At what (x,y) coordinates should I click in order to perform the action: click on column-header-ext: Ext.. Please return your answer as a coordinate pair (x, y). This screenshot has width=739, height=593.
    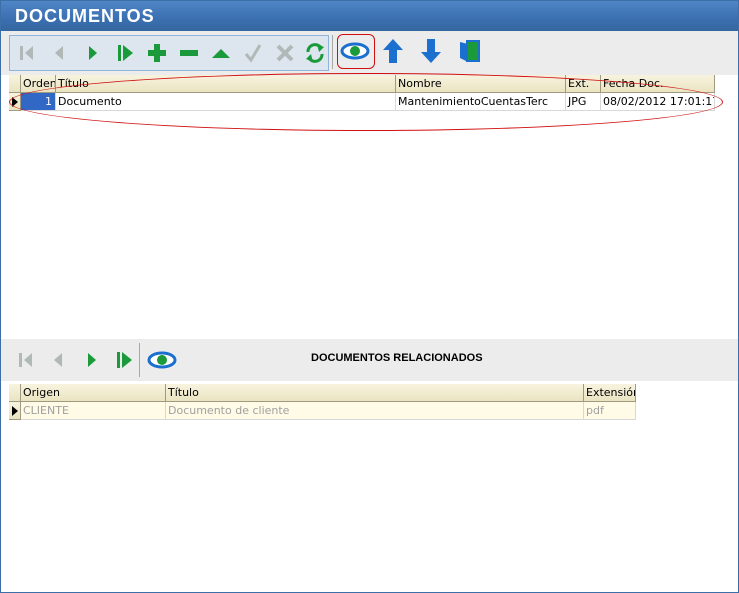
    Looking at the image, I should click on (583, 84).